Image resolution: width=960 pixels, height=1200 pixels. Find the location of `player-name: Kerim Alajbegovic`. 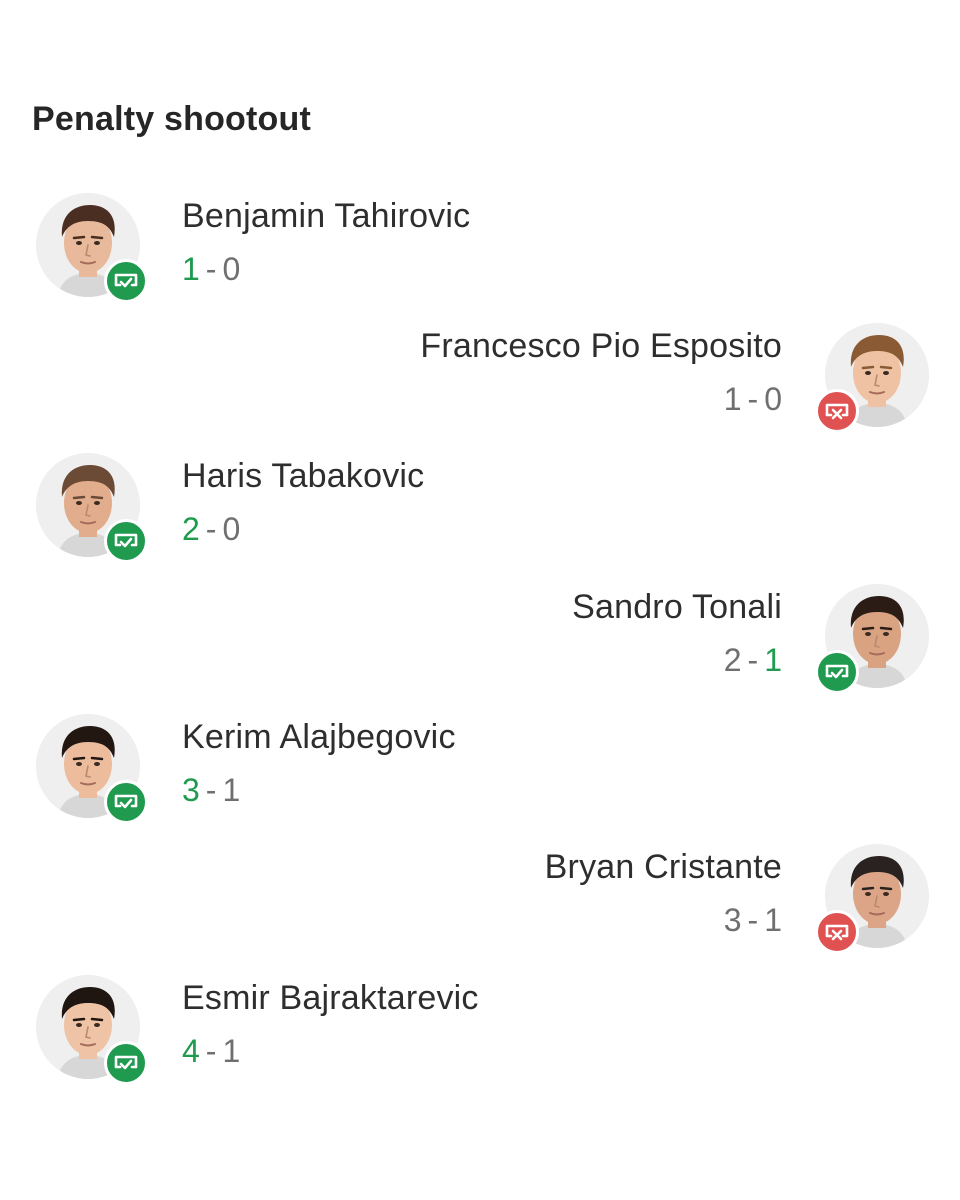

player-name: Kerim Alajbegovic is located at coordinates (319, 737).